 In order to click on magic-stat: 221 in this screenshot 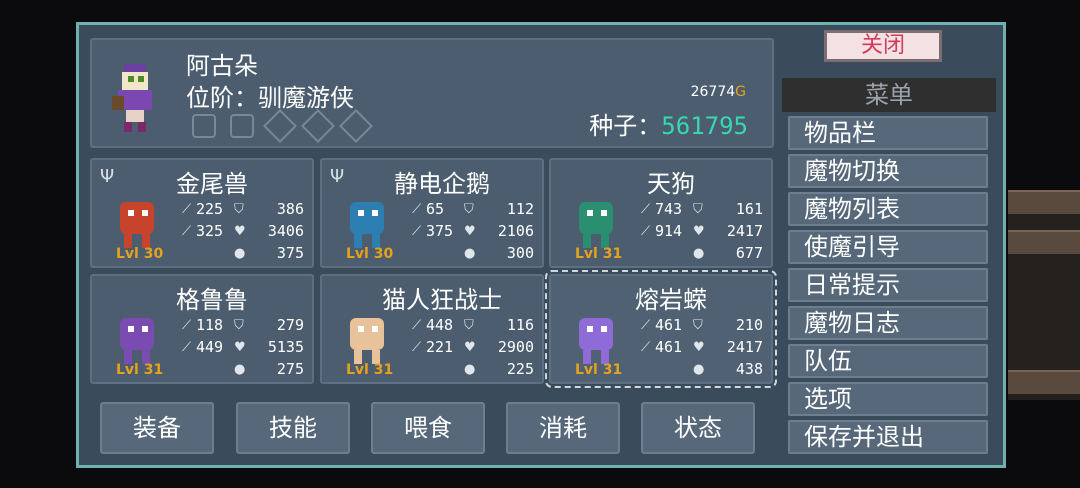, I will do `click(440, 347)`.